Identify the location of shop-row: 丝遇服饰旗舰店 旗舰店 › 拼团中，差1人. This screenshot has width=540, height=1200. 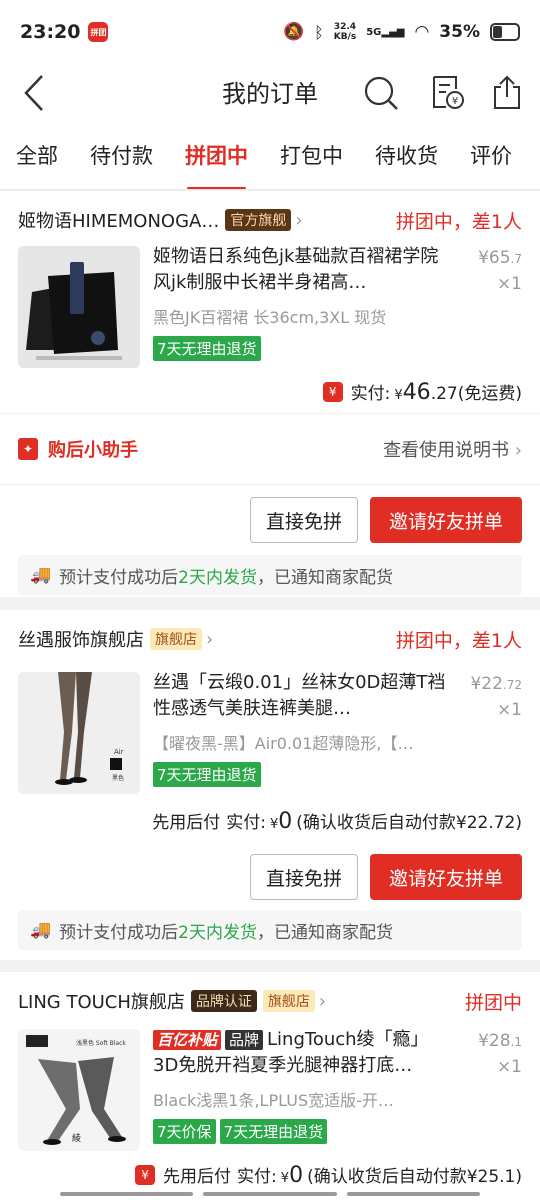
(270, 639).